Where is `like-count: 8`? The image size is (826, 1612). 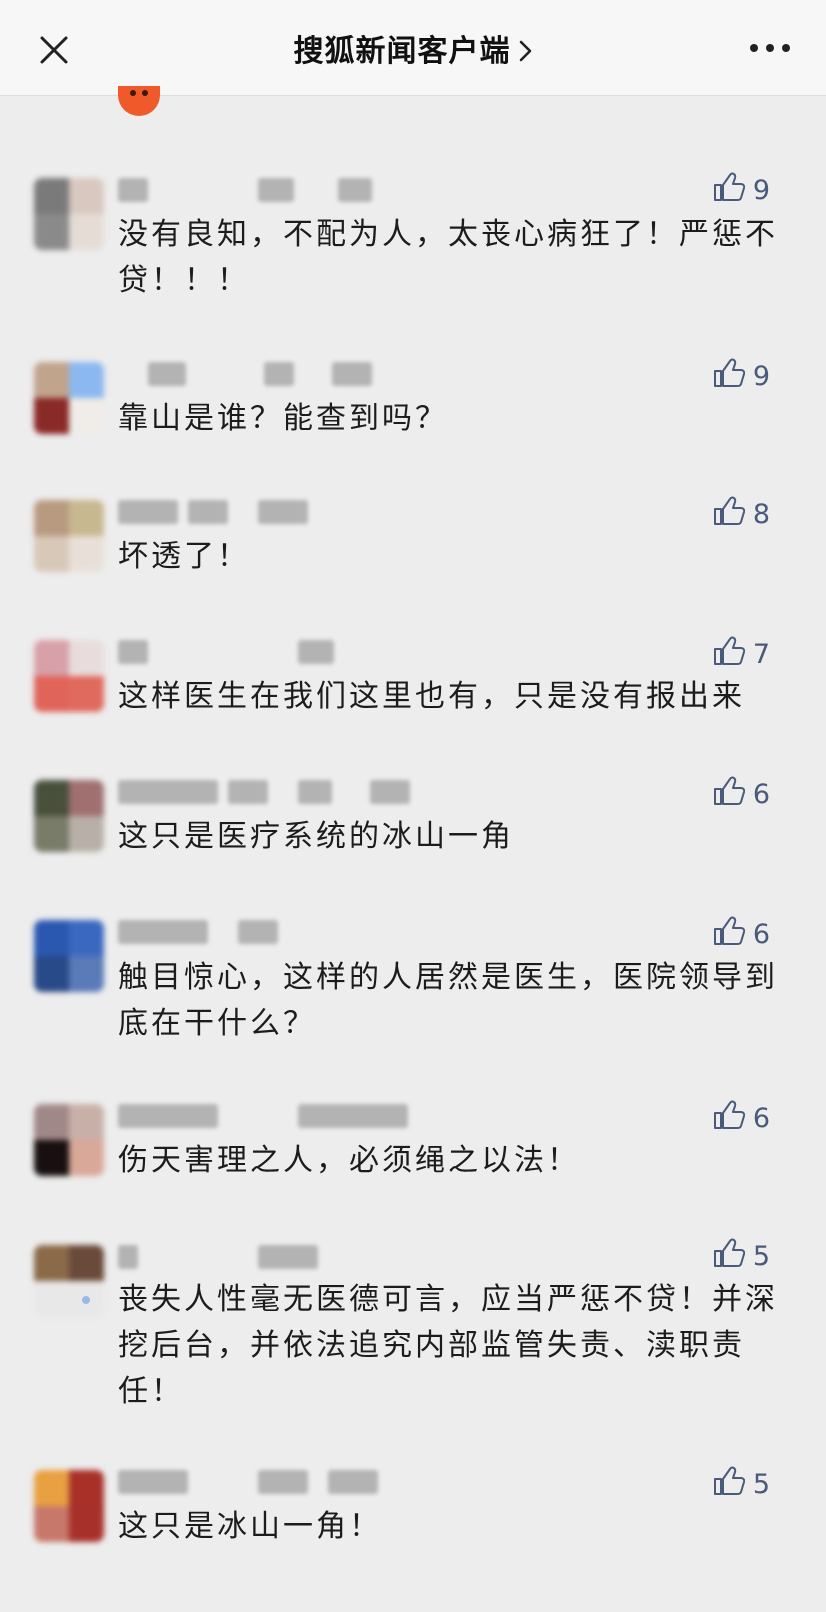
like-count: 8 is located at coordinates (761, 514).